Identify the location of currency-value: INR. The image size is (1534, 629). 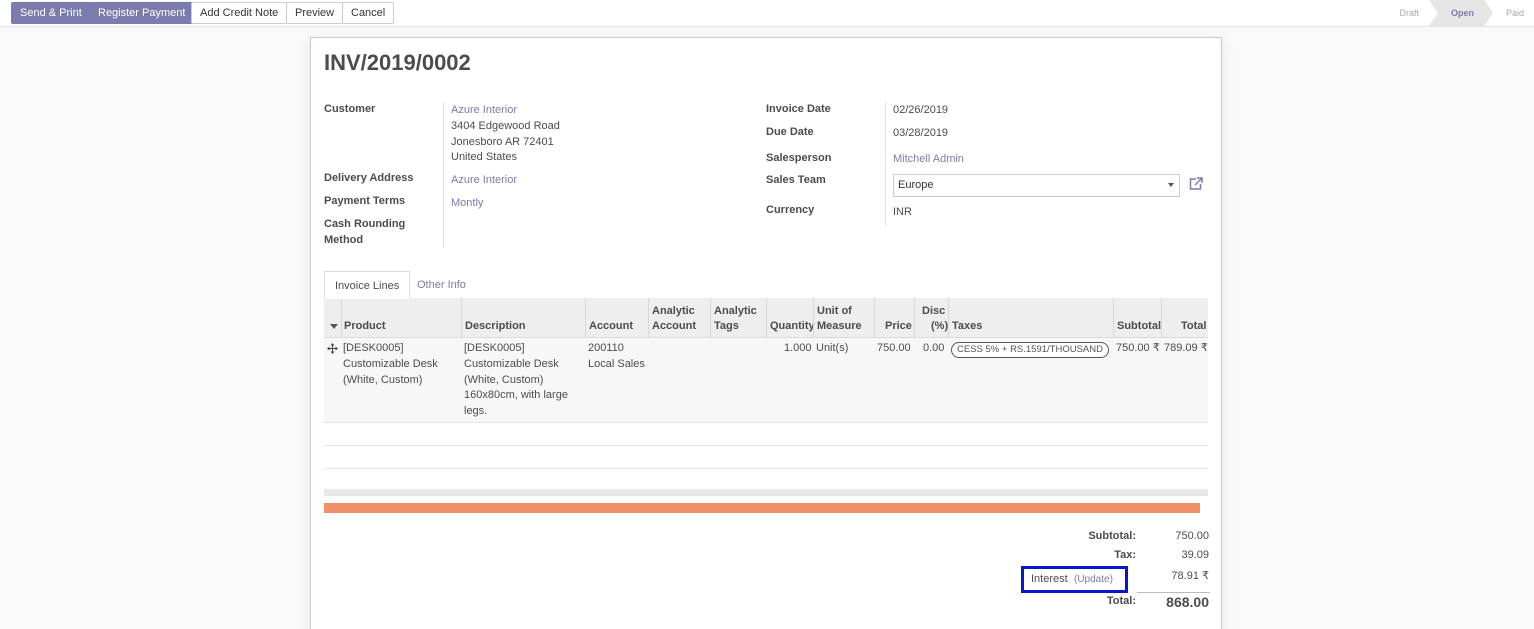
(902, 212).